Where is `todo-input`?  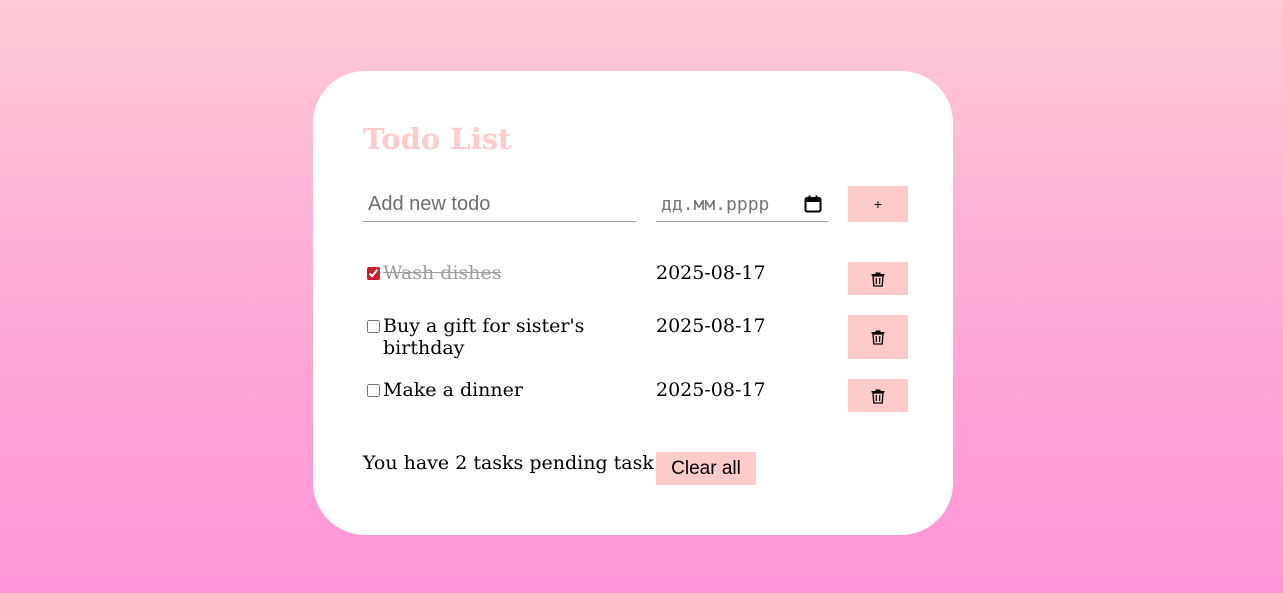
todo-input is located at coordinates (499, 204).